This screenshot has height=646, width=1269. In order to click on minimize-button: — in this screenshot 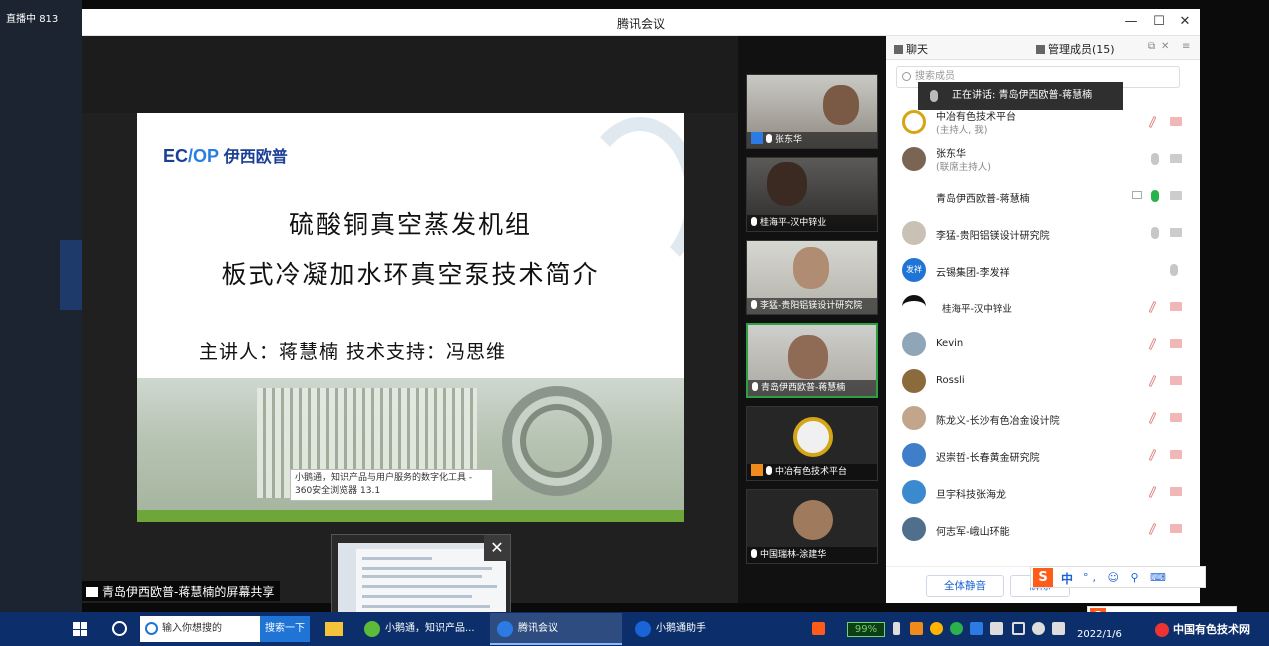, I will do `click(1131, 22)`.